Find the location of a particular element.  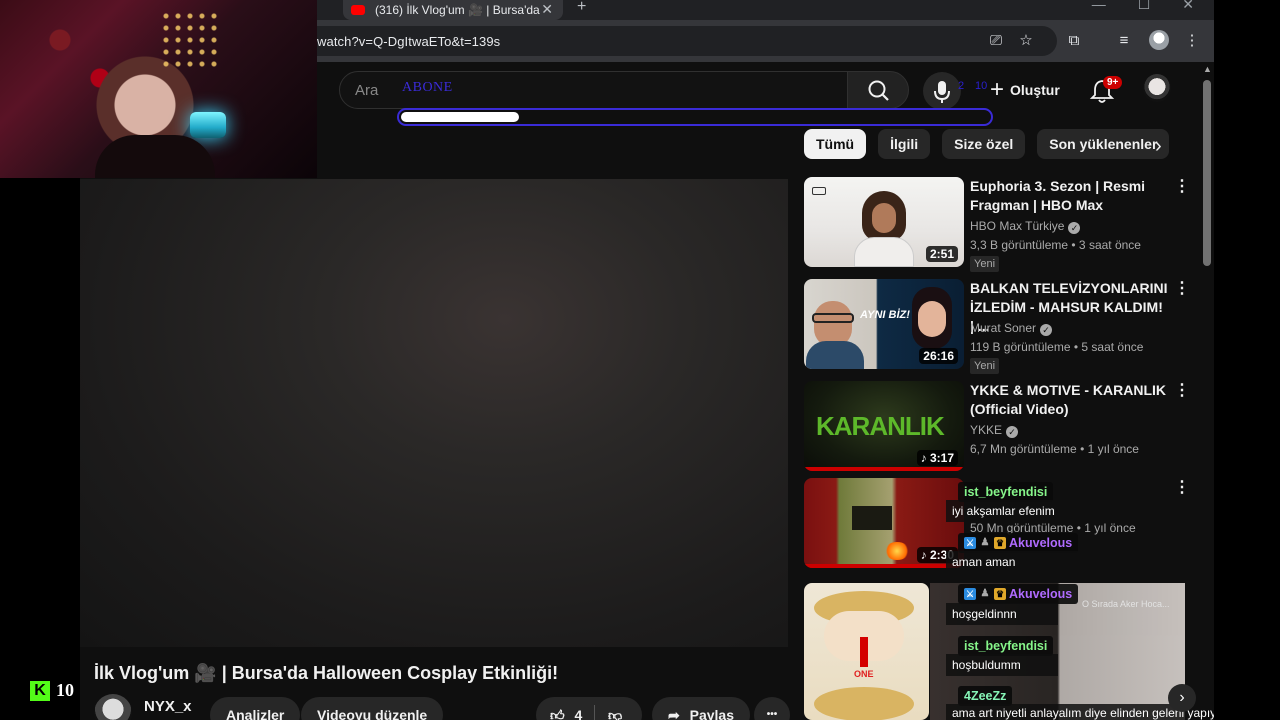

overlay-count-b: 10 is located at coordinates (981, 86).